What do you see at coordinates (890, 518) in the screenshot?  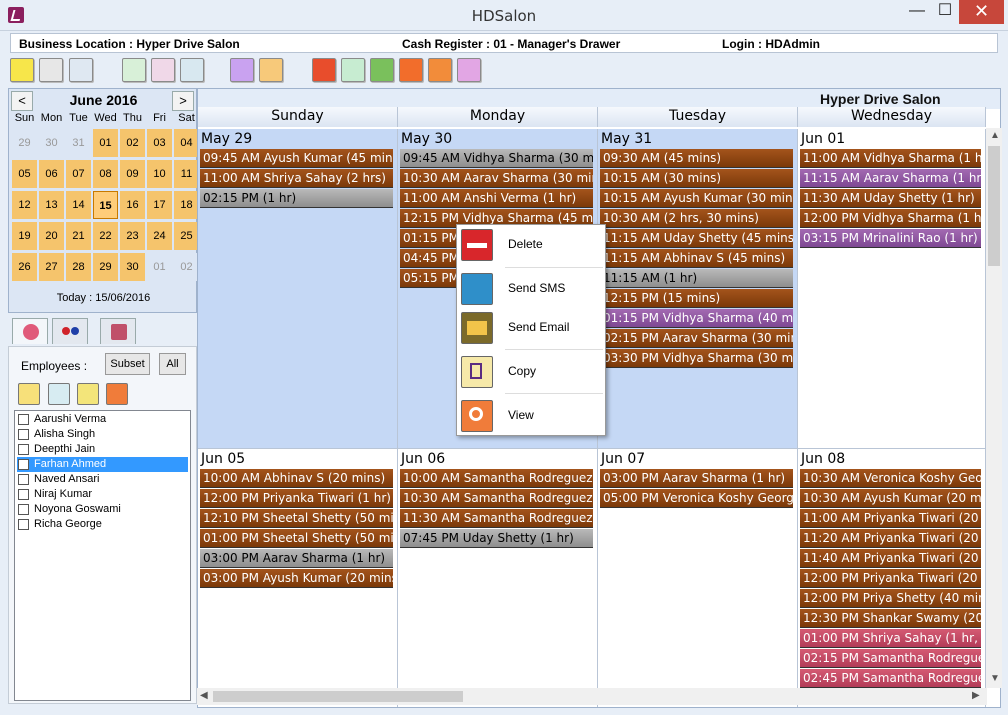 I see `appointment: 11:00 AM Priyanka Tiwari (20 mins)` at bounding box center [890, 518].